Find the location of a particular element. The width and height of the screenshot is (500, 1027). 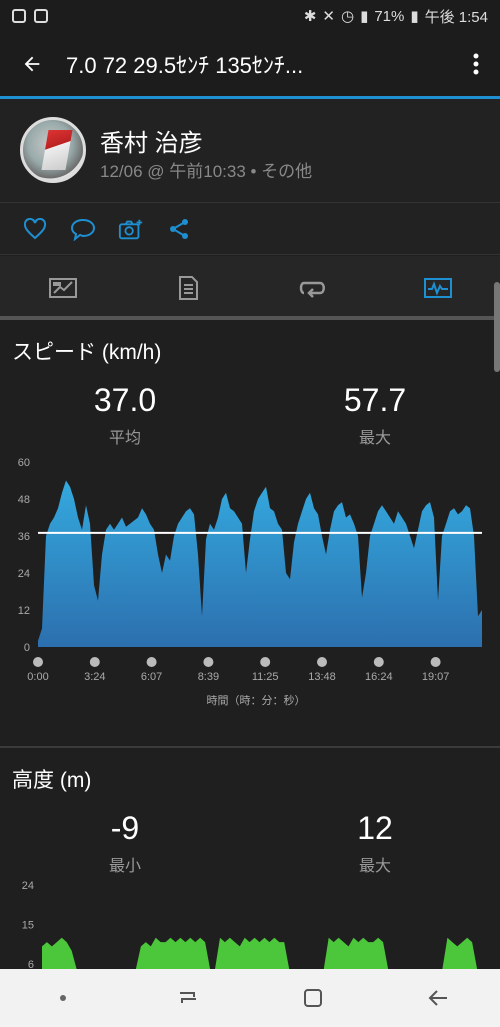

map-icon is located at coordinates (62, 288).